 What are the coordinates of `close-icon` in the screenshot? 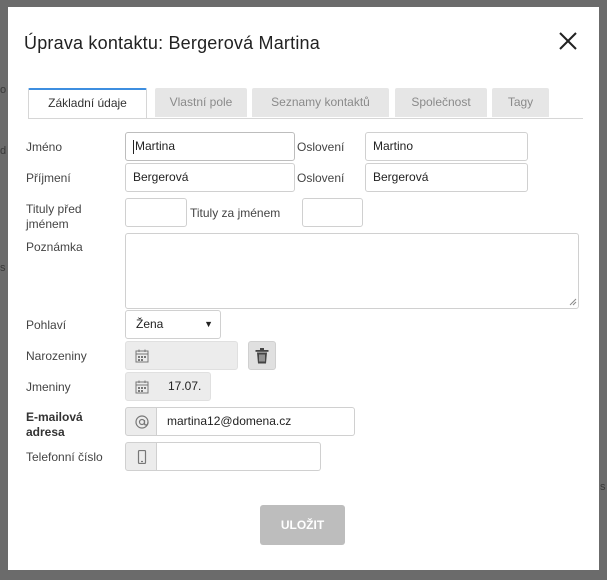 It's located at (568, 41).